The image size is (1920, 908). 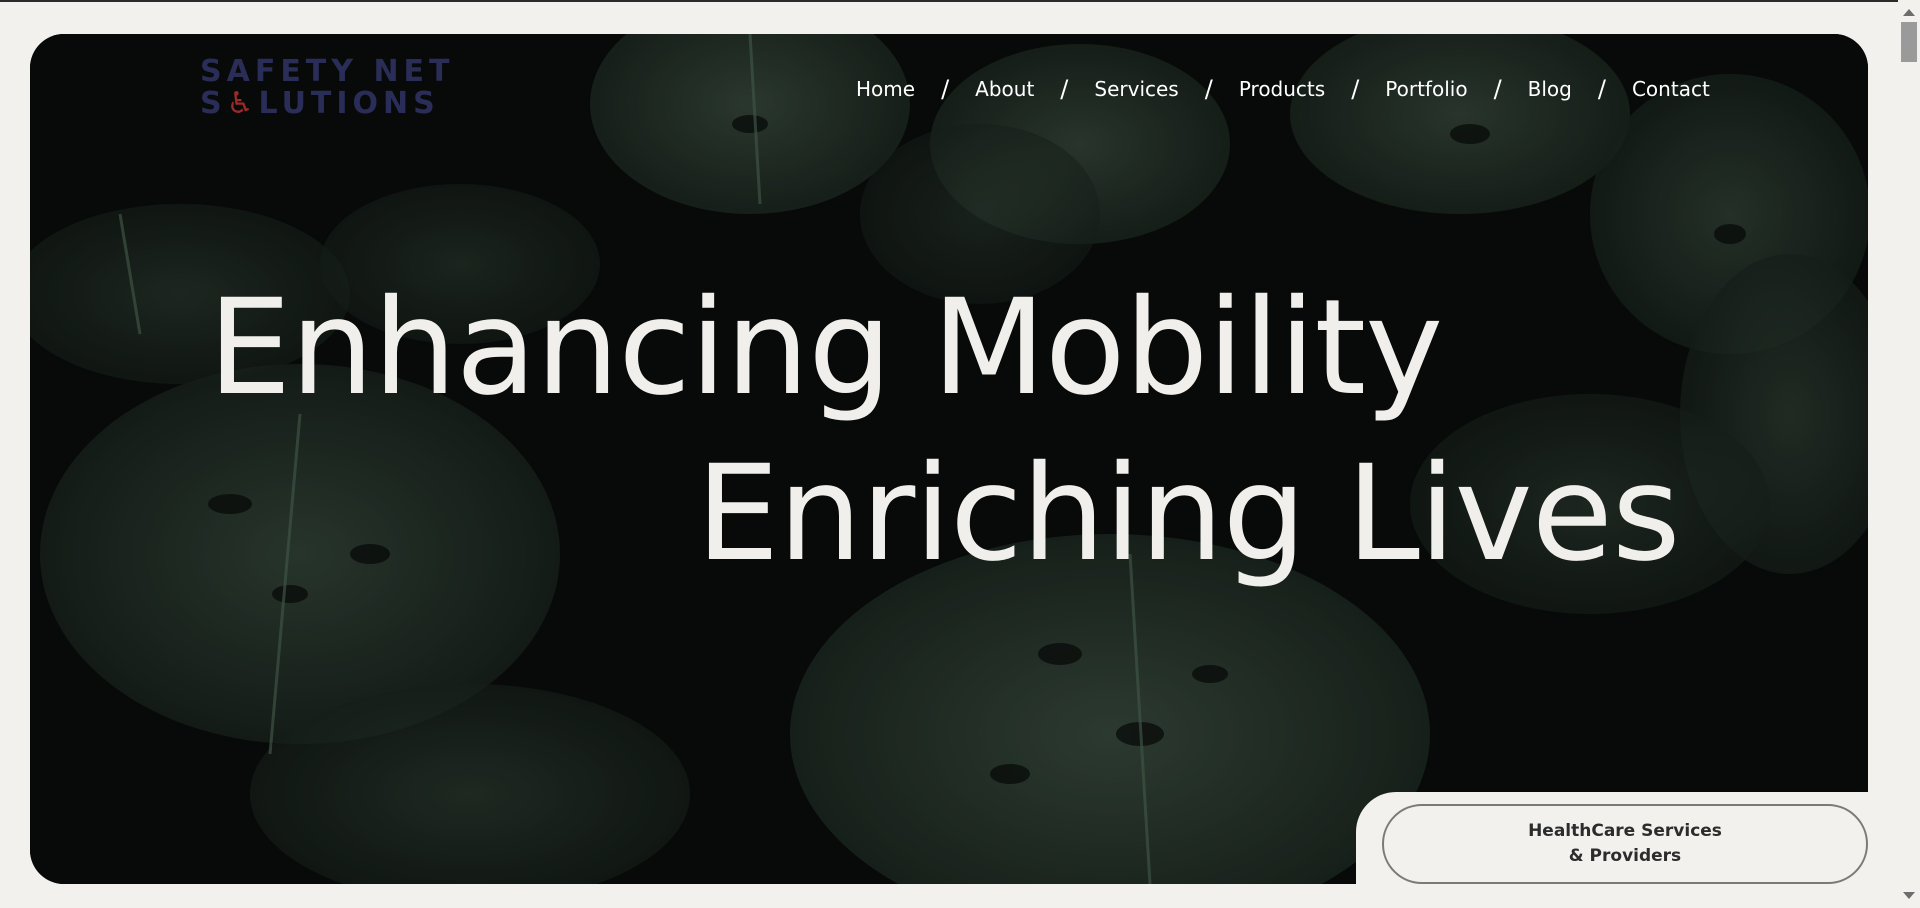 I want to click on nav-products: Products, so click(x=1282, y=89).